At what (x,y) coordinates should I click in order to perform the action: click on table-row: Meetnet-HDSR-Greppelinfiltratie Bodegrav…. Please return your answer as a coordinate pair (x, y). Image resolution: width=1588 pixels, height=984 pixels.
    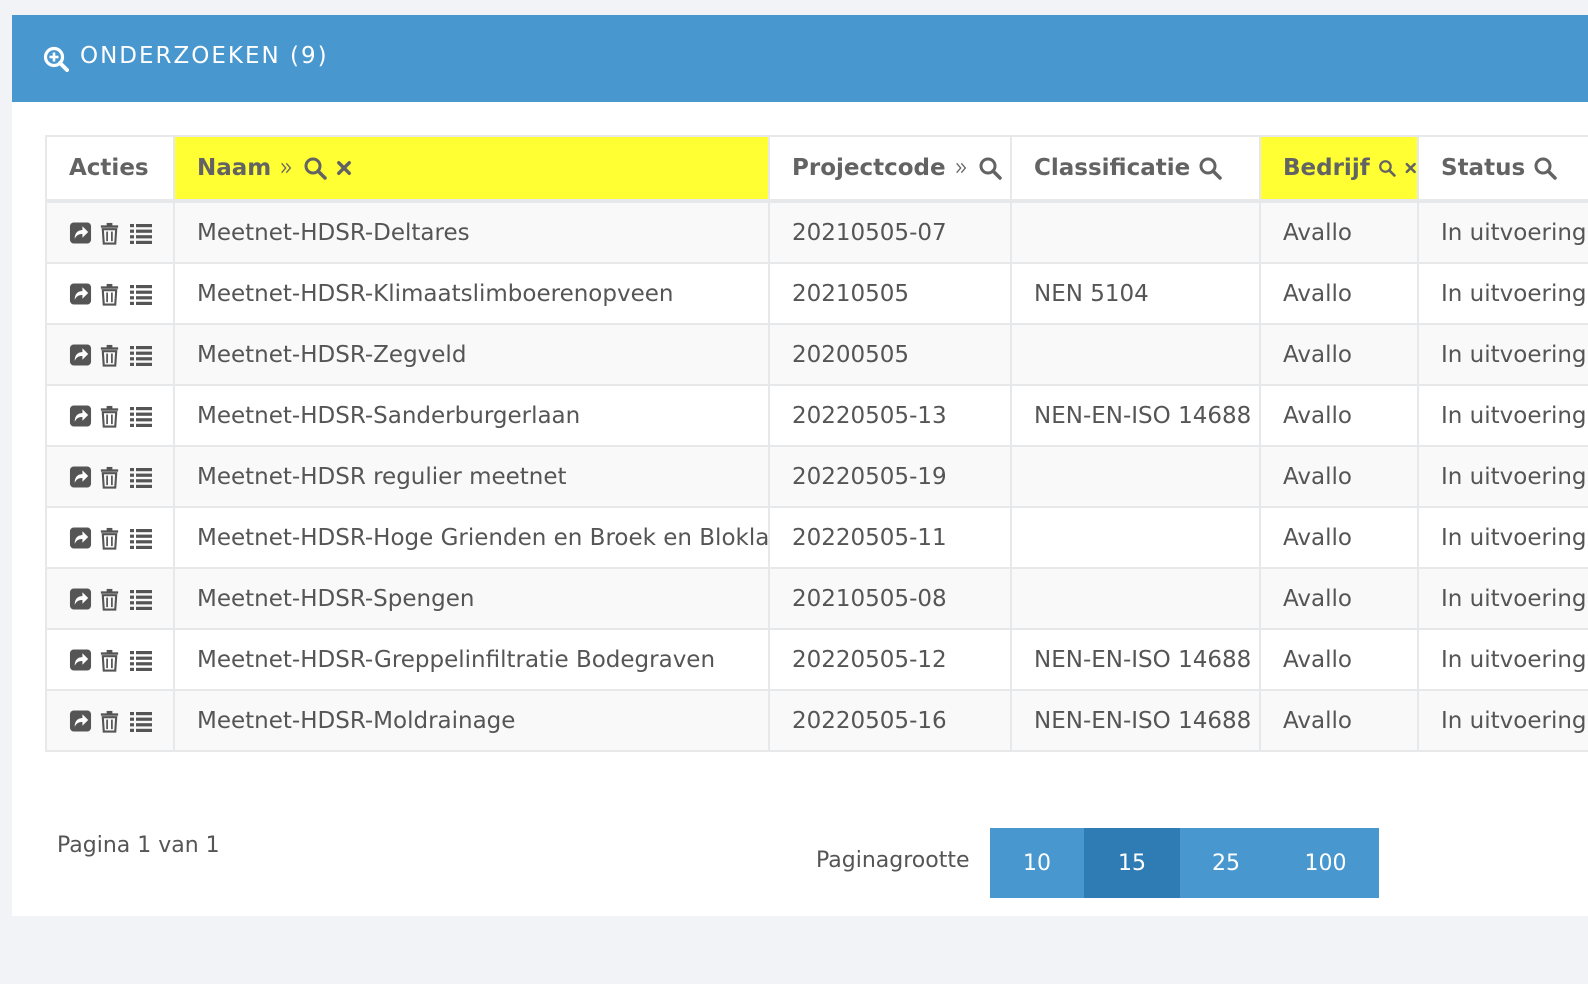
    Looking at the image, I should click on (816, 659).